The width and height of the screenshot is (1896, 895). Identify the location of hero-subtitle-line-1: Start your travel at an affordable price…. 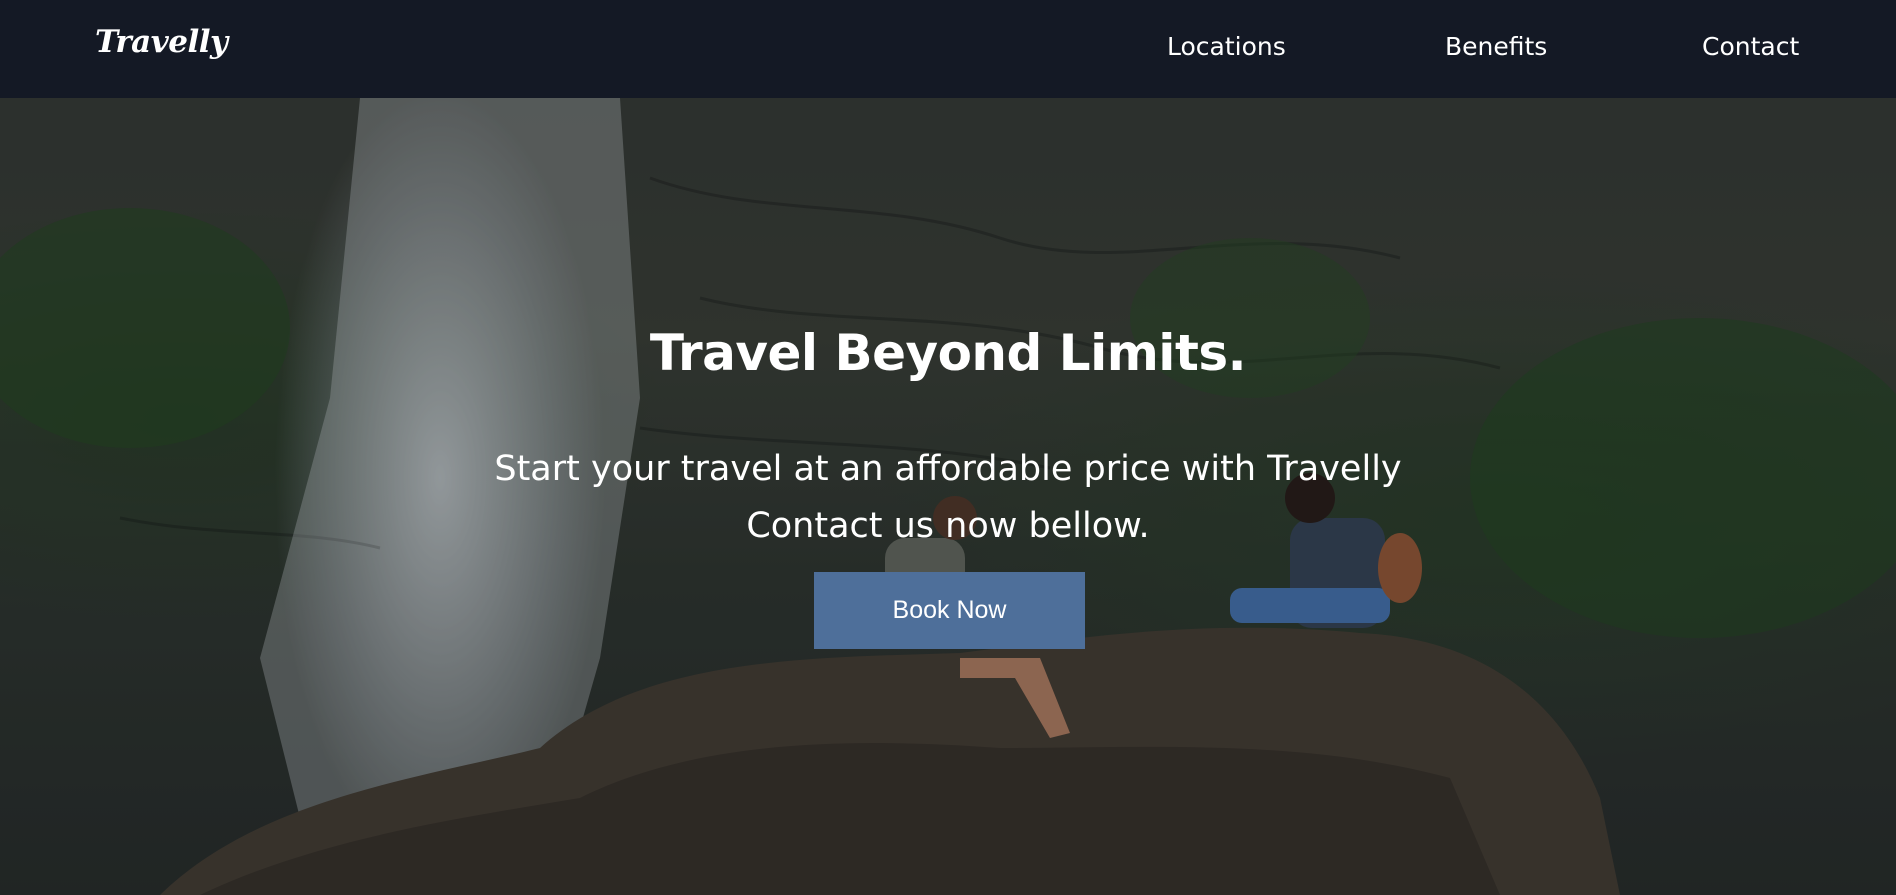
(948, 469).